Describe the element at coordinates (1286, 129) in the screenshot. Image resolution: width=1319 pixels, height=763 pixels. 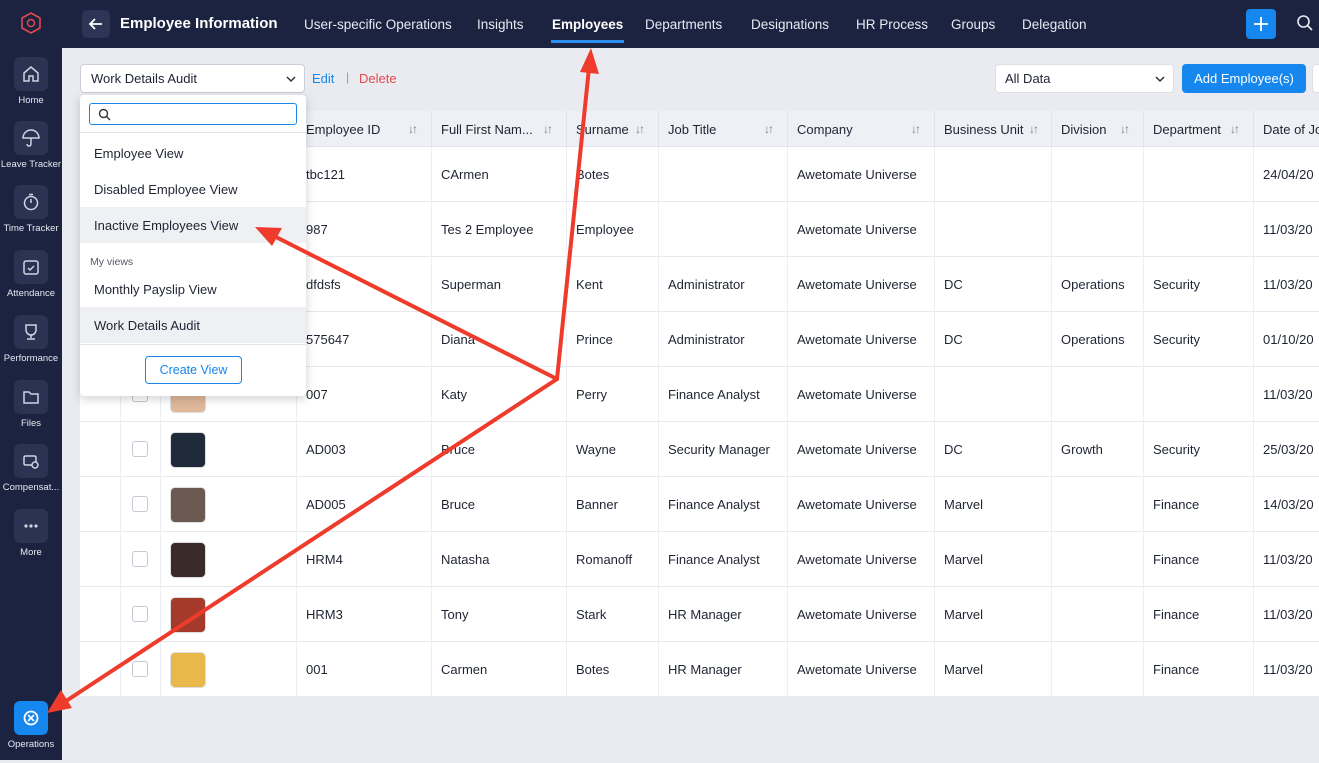
I see `column-header: Date of Jo` at that location.